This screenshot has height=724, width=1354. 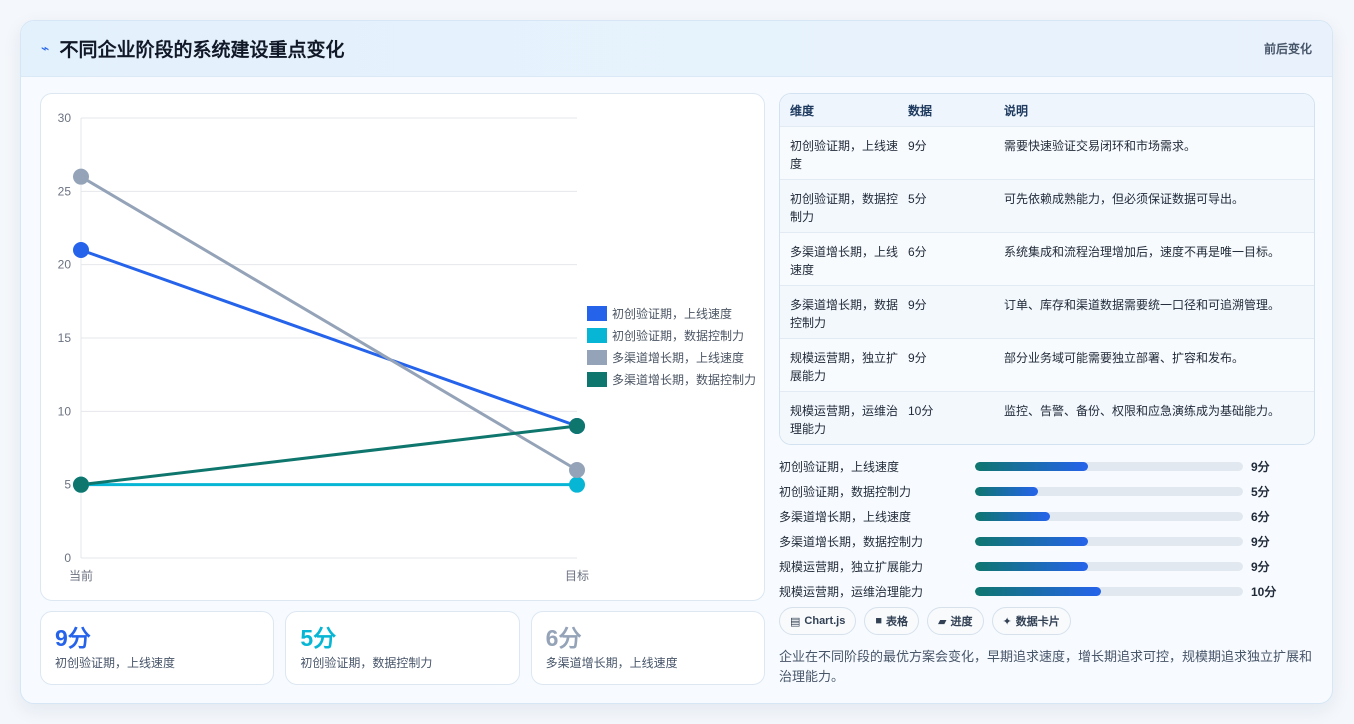 I want to click on table-cell: 5分, so click(x=917, y=199).